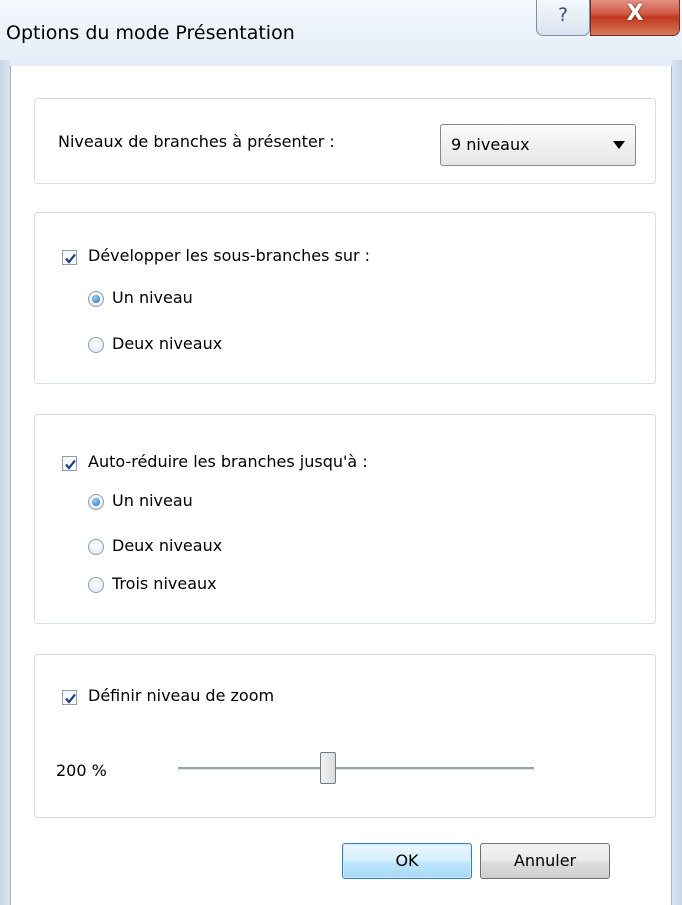  What do you see at coordinates (96, 547) in the screenshot?
I see `collapse-radio-two-levels` at bounding box center [96, 547].